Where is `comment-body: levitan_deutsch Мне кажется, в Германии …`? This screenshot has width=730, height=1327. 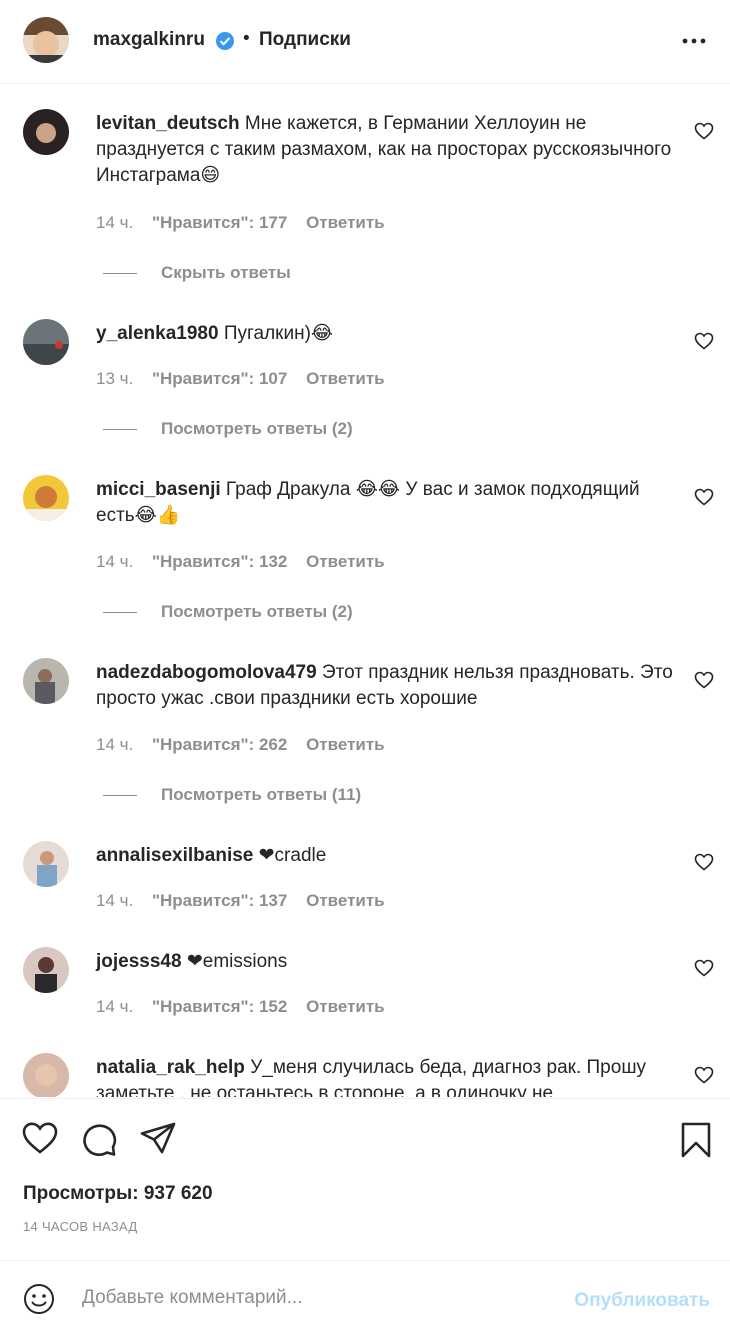 comment-body: levitan_deutsch Мне кажется, в Германии … is located at coordinates (388, 150).